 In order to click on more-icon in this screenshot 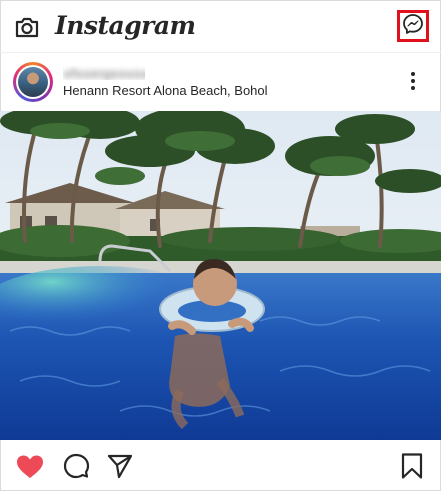, I will do `click(413, 74)`.